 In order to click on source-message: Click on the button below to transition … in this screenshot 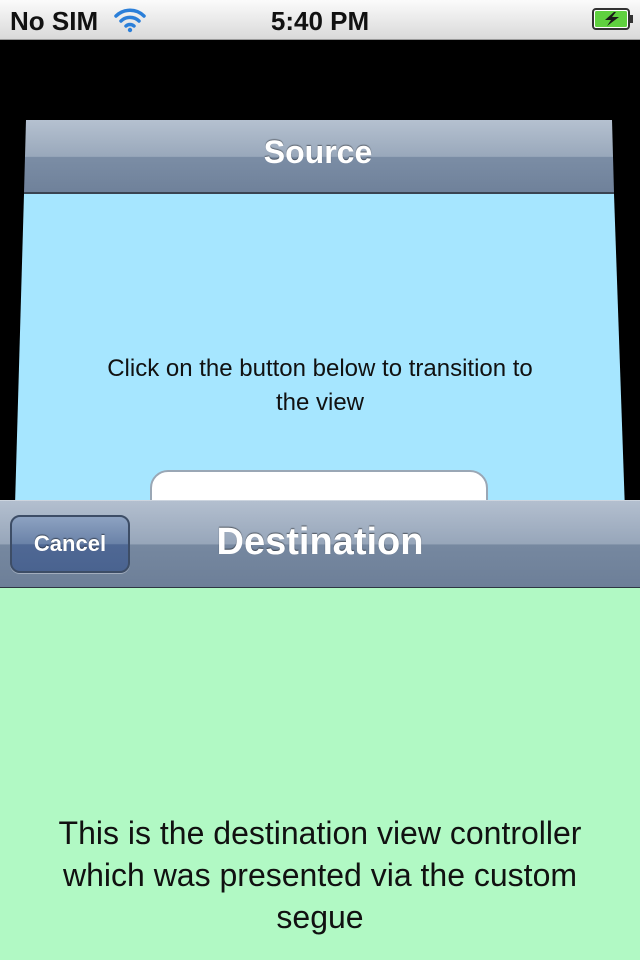, I will do `click(320, 385)`.